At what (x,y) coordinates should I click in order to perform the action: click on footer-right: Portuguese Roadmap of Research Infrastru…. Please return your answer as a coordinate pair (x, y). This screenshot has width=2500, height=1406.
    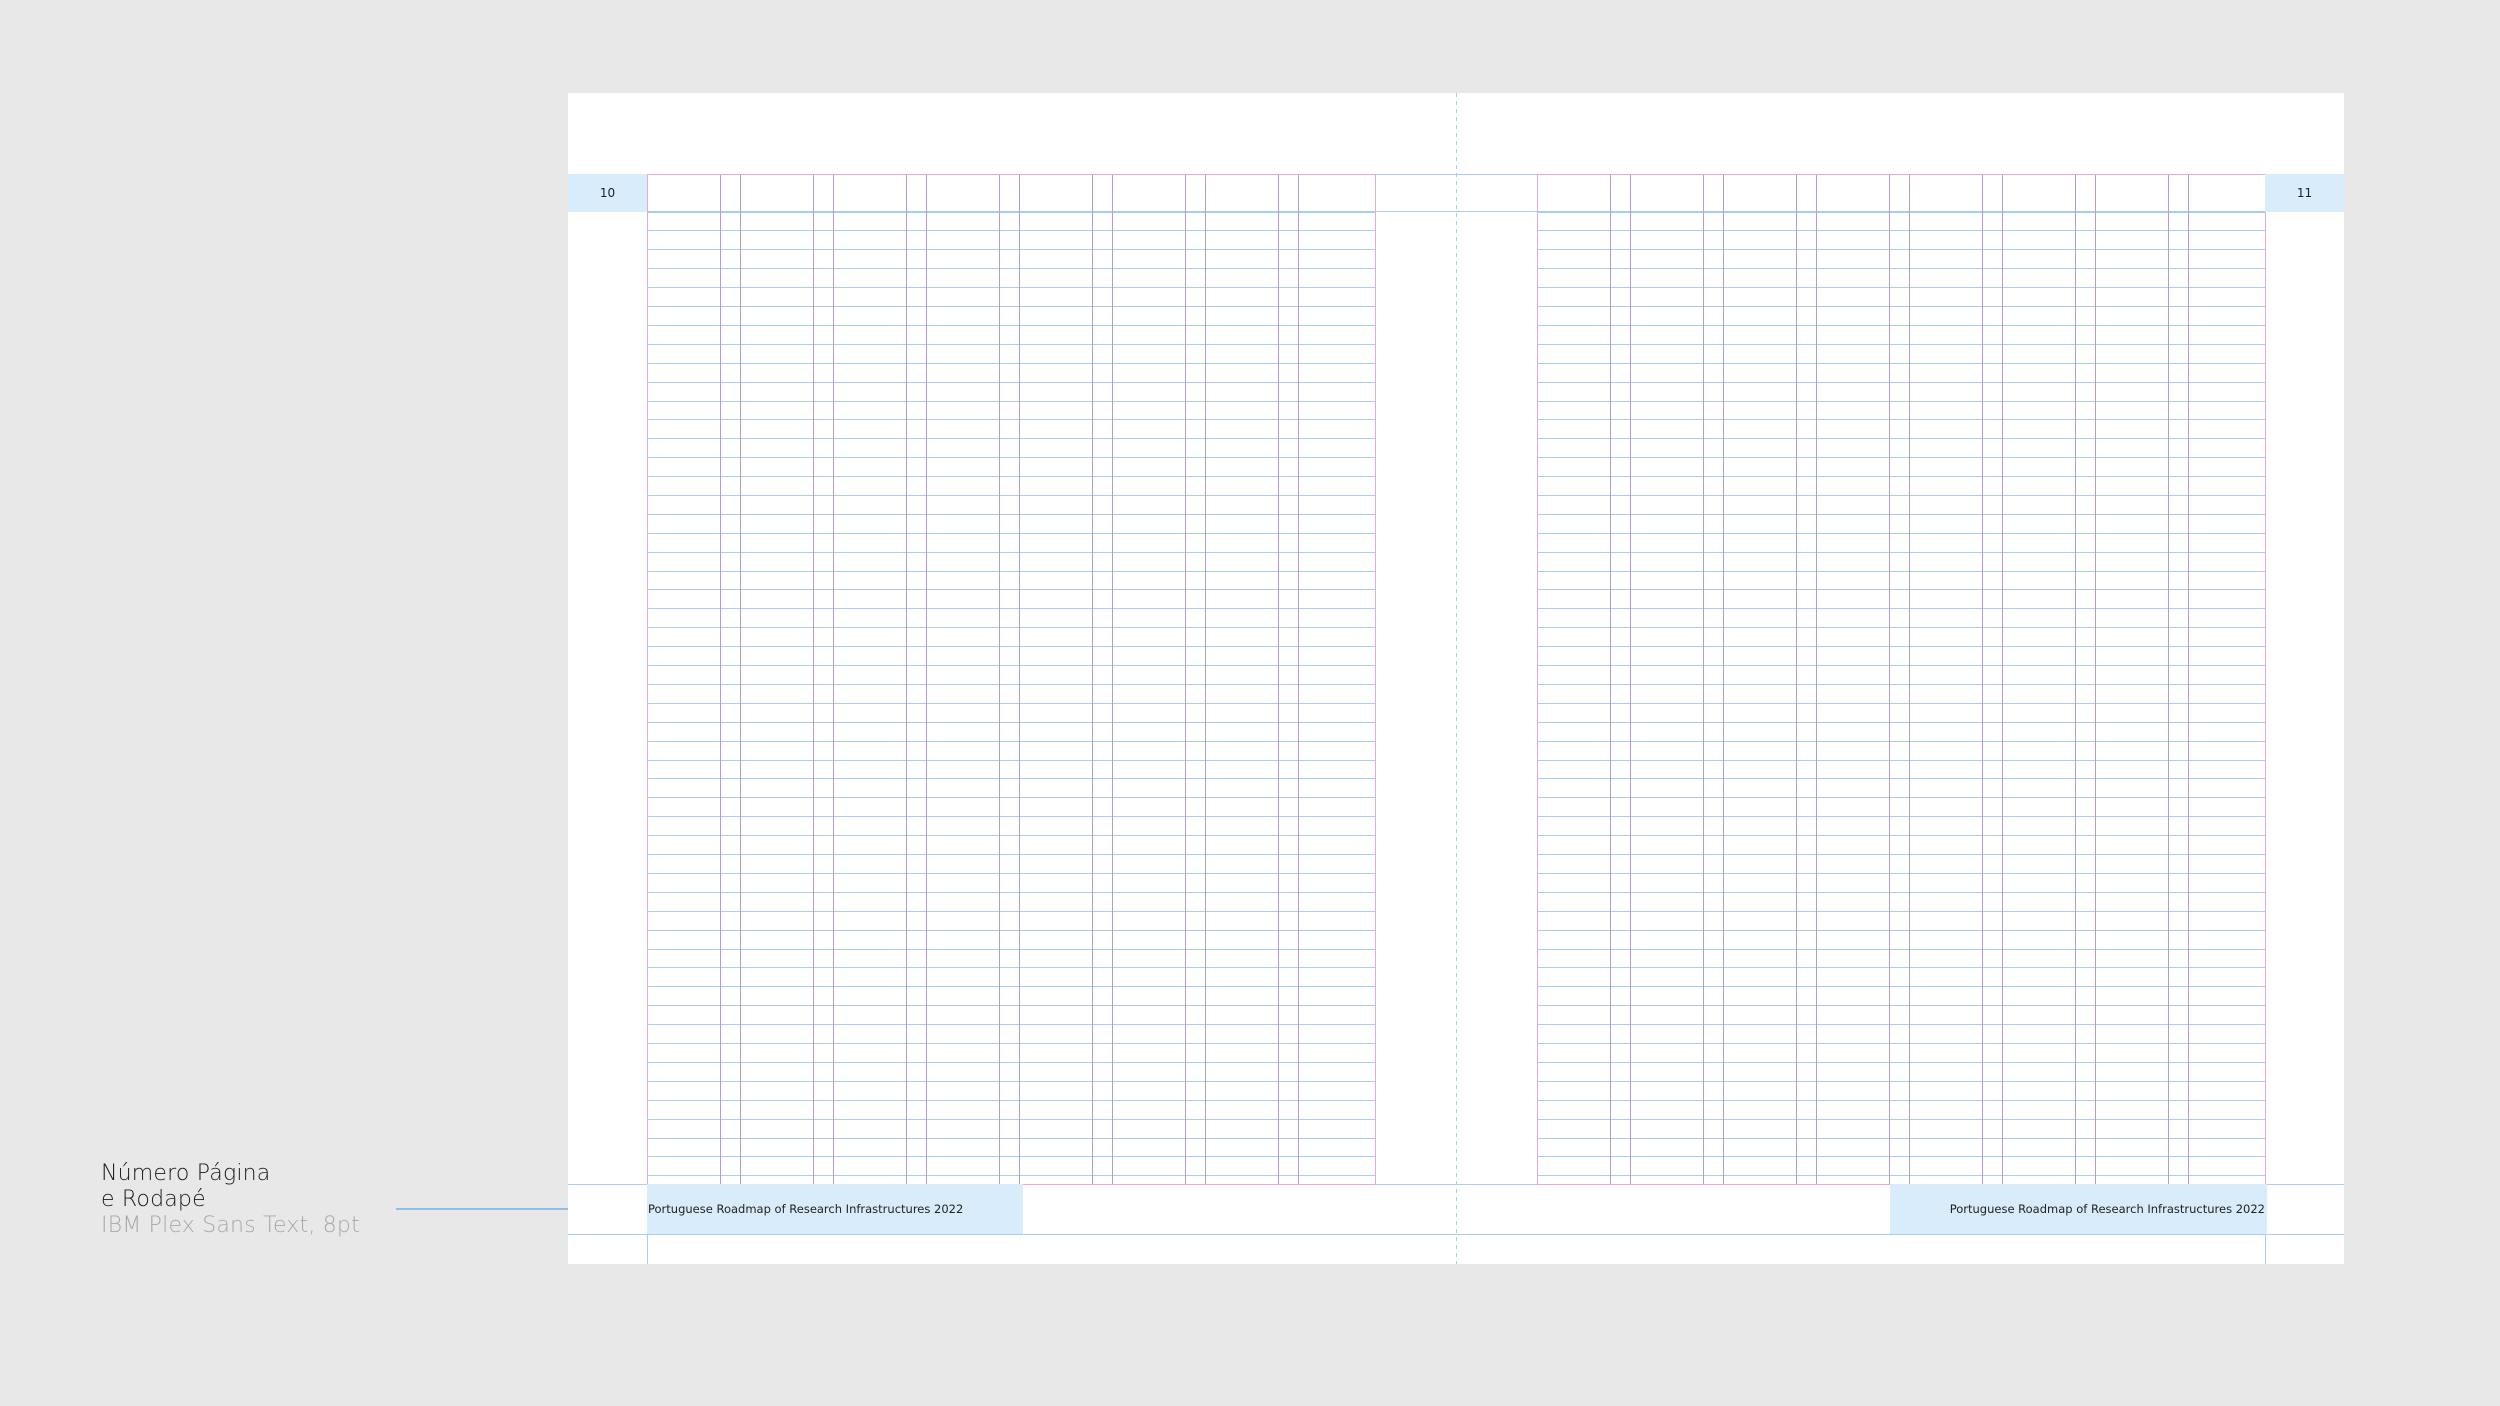
    Looking at the image, I should click on (2078, 1209).